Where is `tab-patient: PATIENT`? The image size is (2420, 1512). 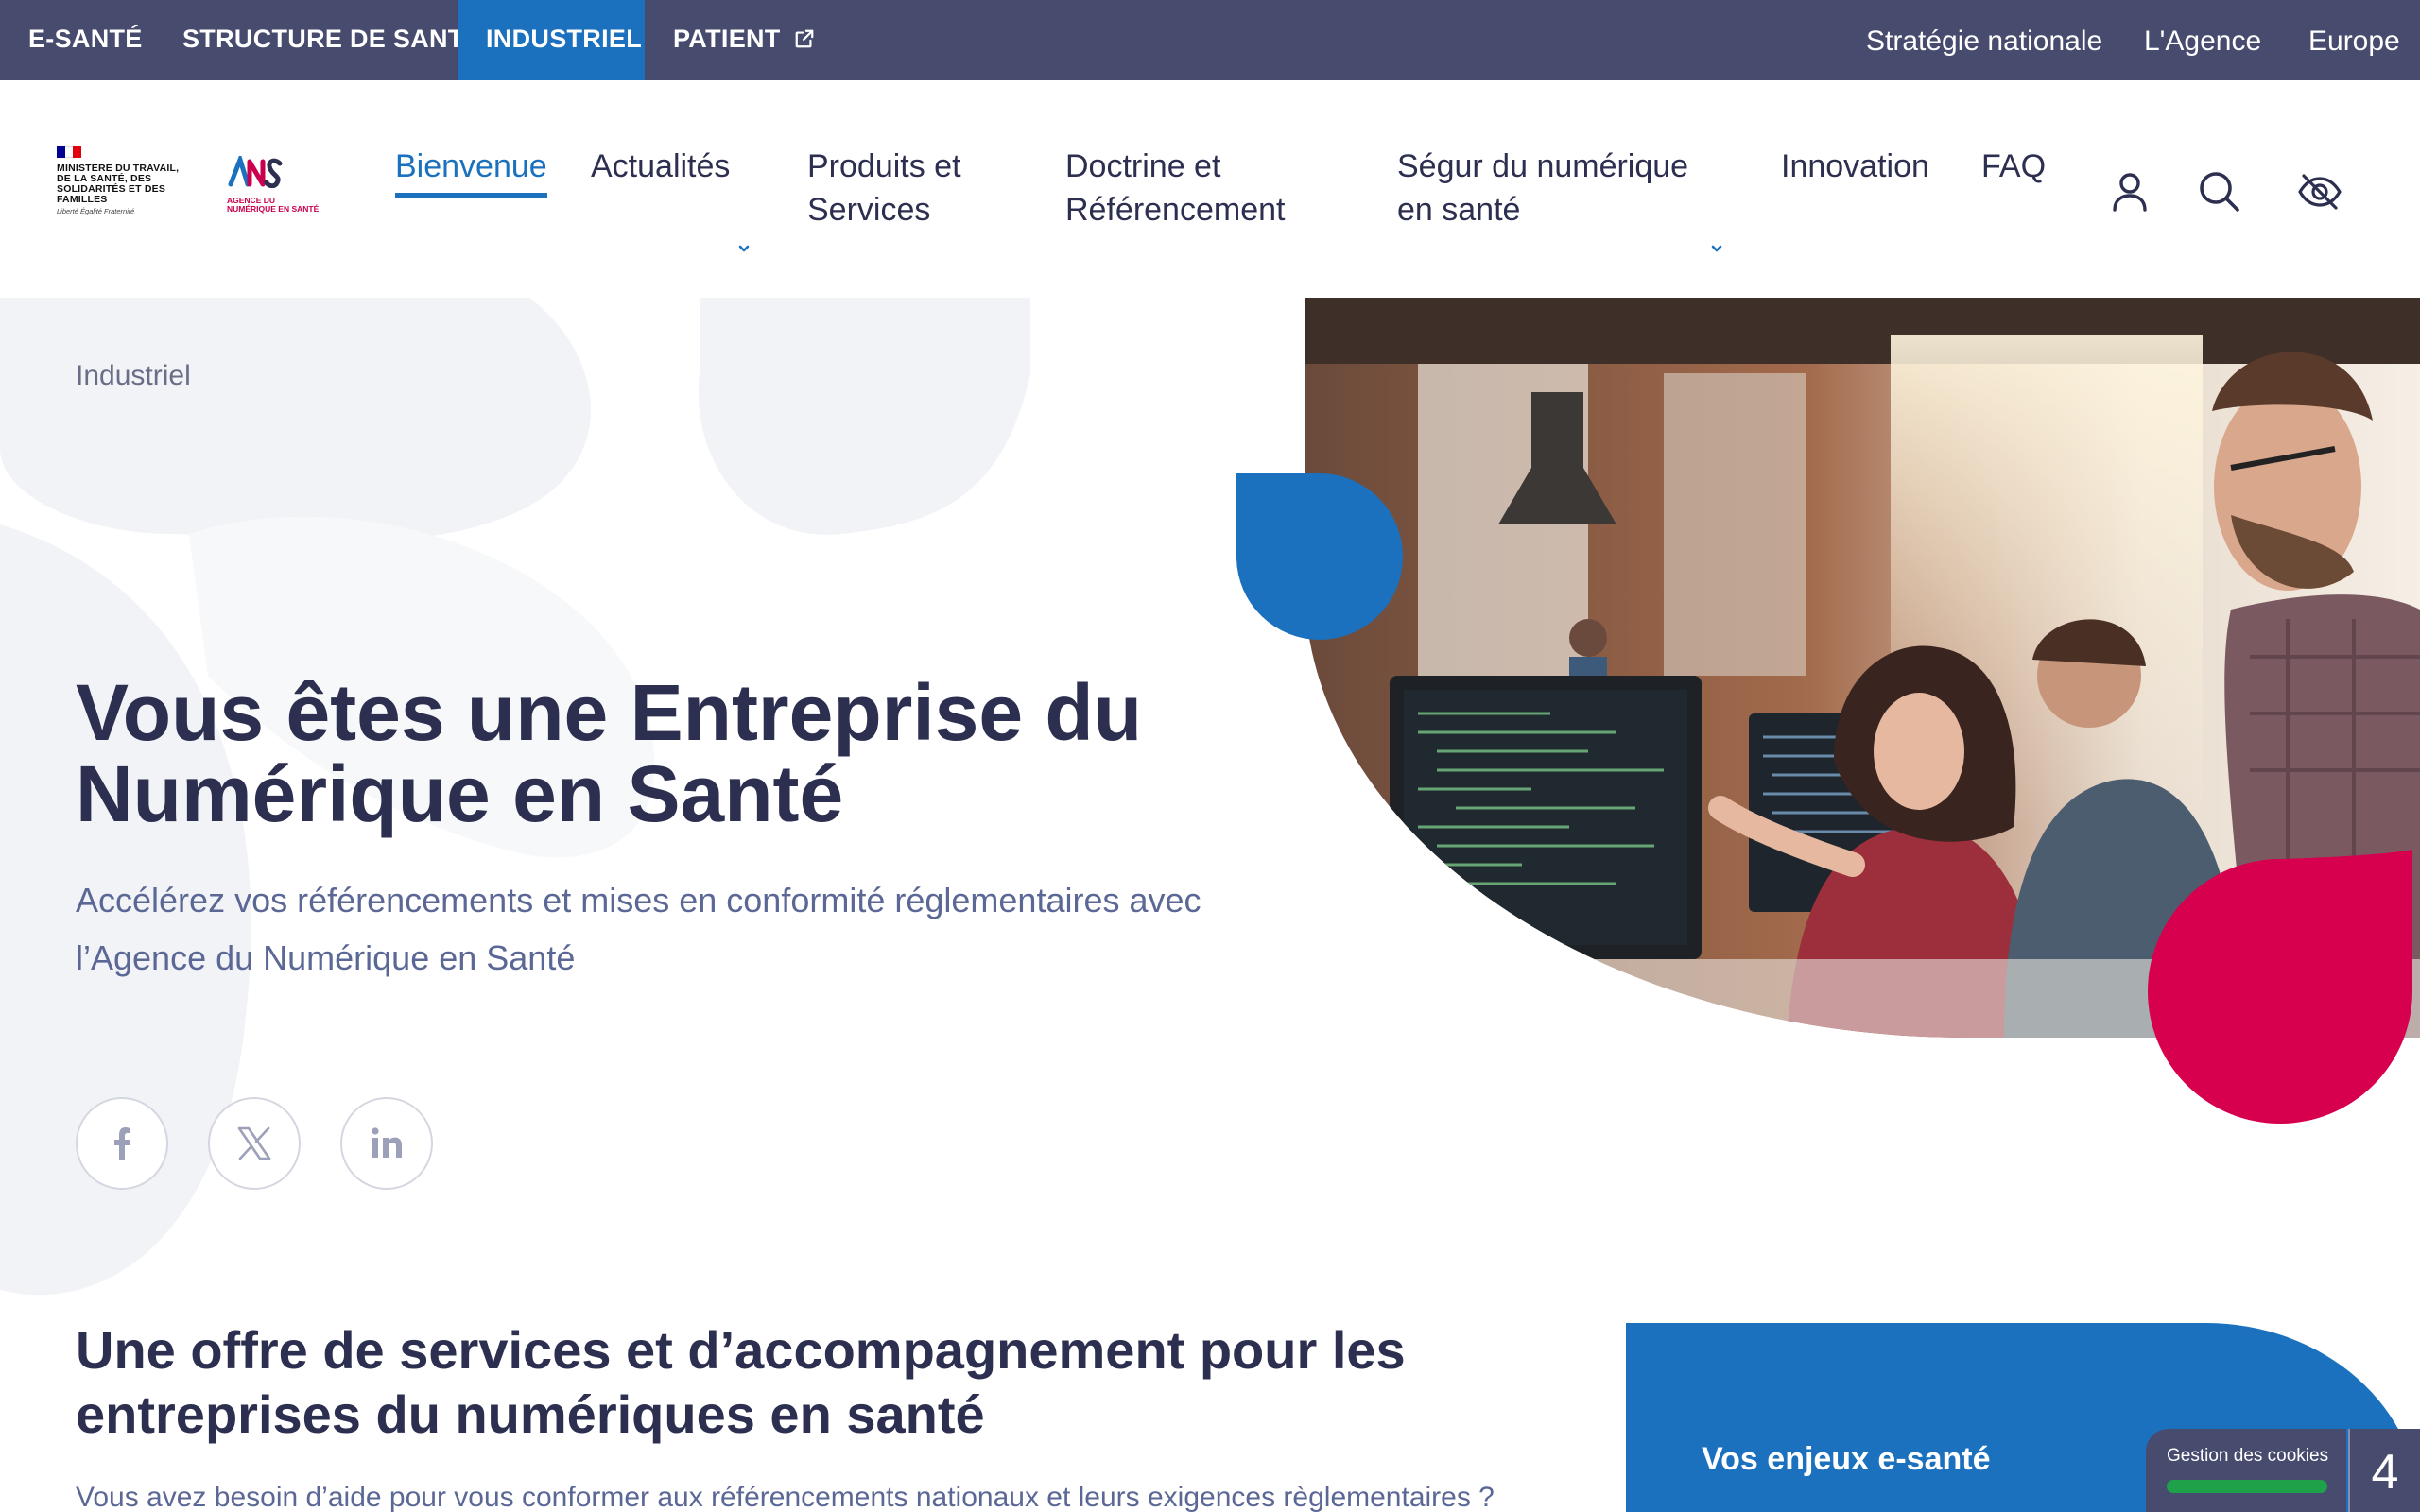
tab-patient: PATIENT is located at coordinates (744, 40).